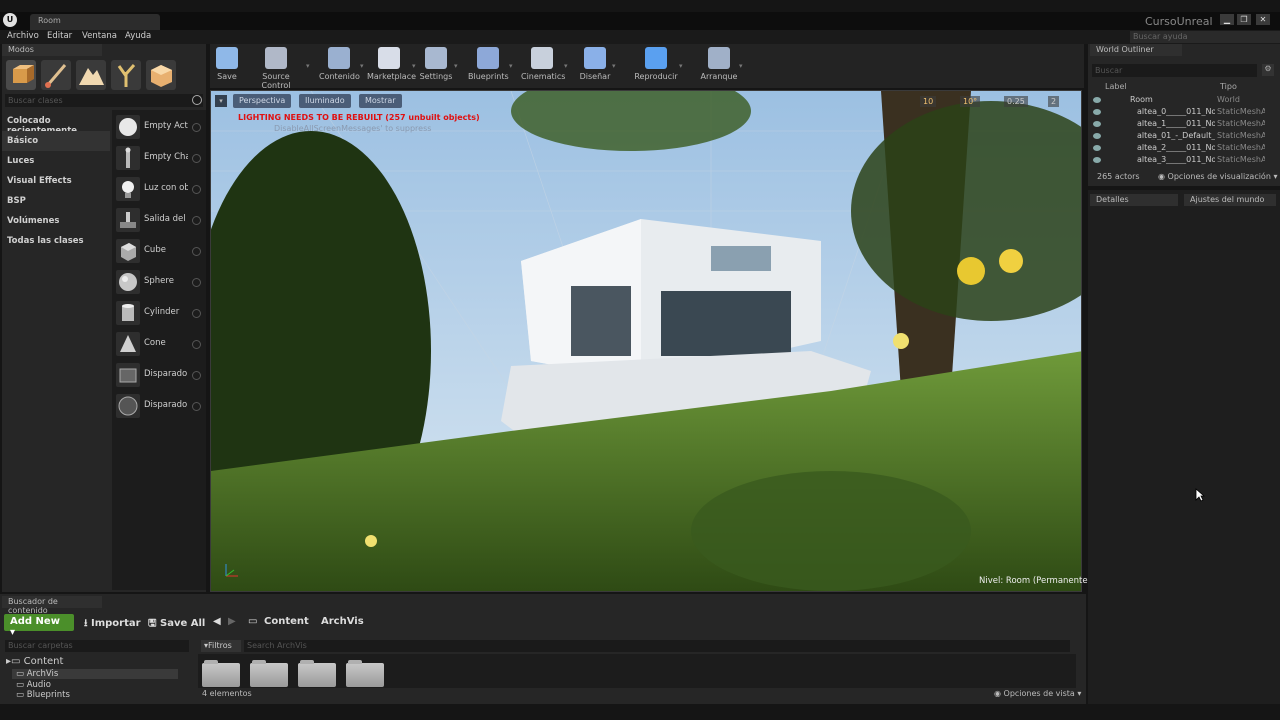 This screenshot has height=720, width=1280. Describe the element at coordinates (1134, 200) in the screenshot. I see `details-tab: Detalles` at that location.